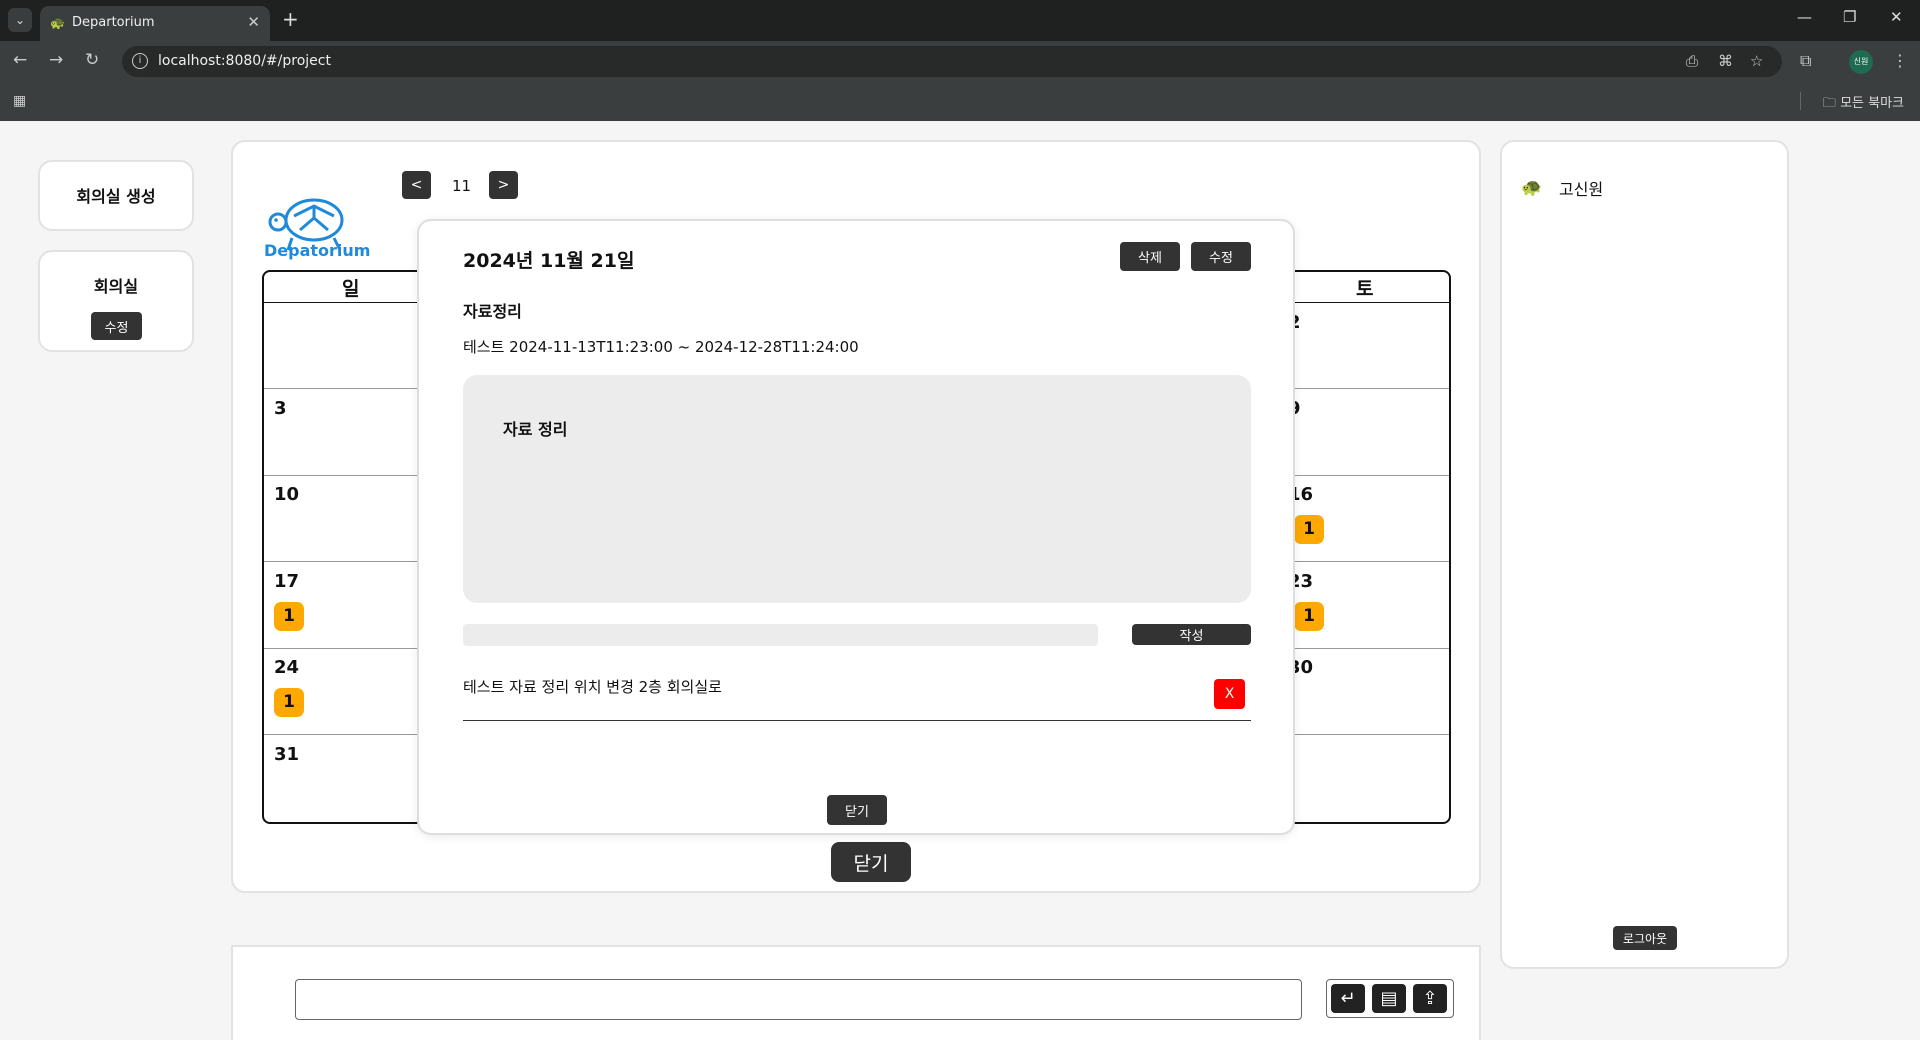  I want to click on enter-icon: ↵, so click(1348, 998).